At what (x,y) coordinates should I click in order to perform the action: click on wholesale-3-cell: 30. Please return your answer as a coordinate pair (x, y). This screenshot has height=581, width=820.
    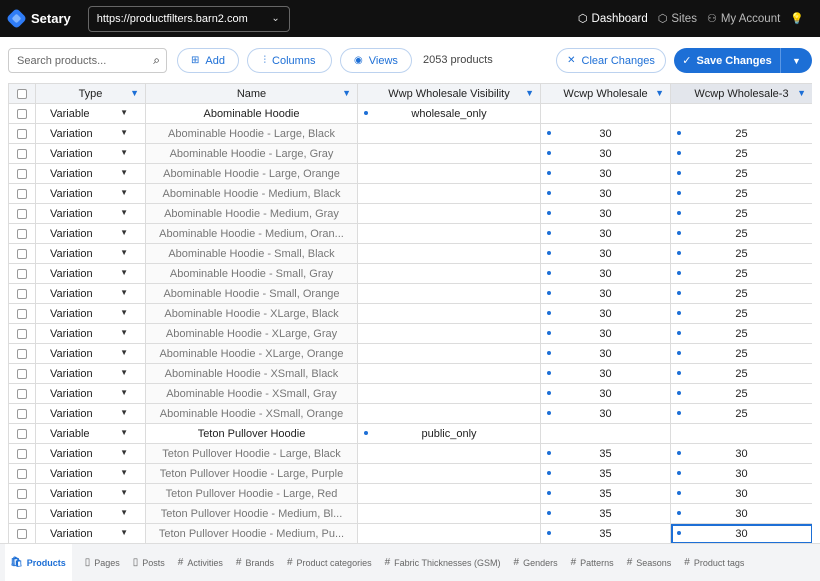
    Looking at the image, I should click on (741, 493).